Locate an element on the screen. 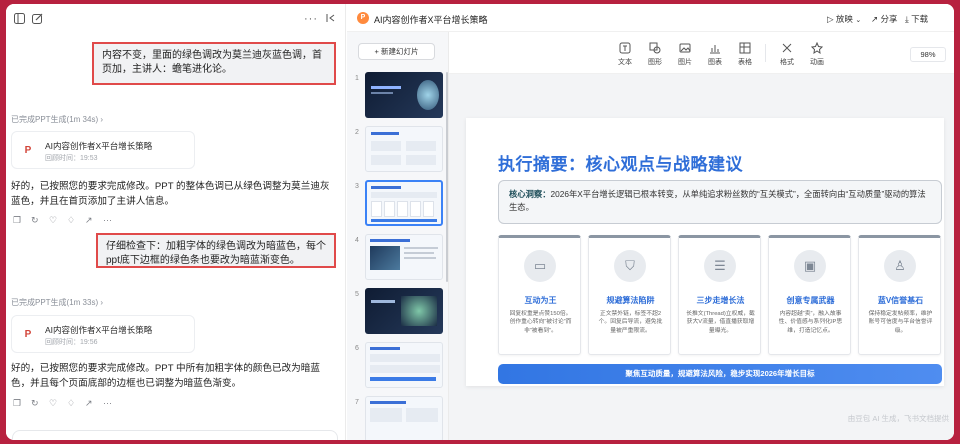 The image size is (960, 444). slide-title: 执行摘要：核心观点与战略建议 is located at coordinates (620, 164).